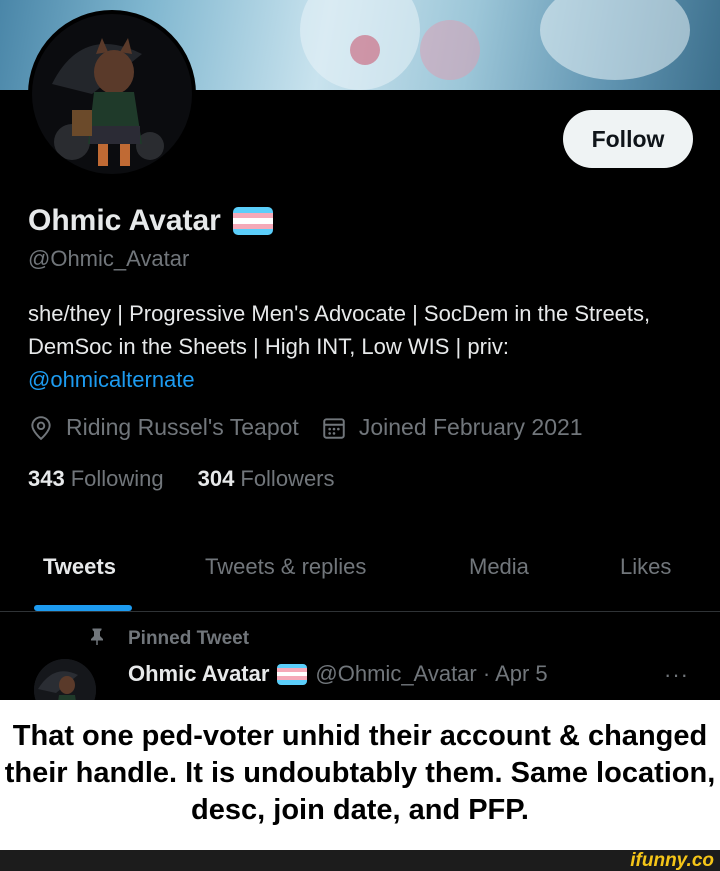 The width and height of the screenshot is (720, 871). I want to click on display-name-text: Ohmic Avatar, so click(124, 220).